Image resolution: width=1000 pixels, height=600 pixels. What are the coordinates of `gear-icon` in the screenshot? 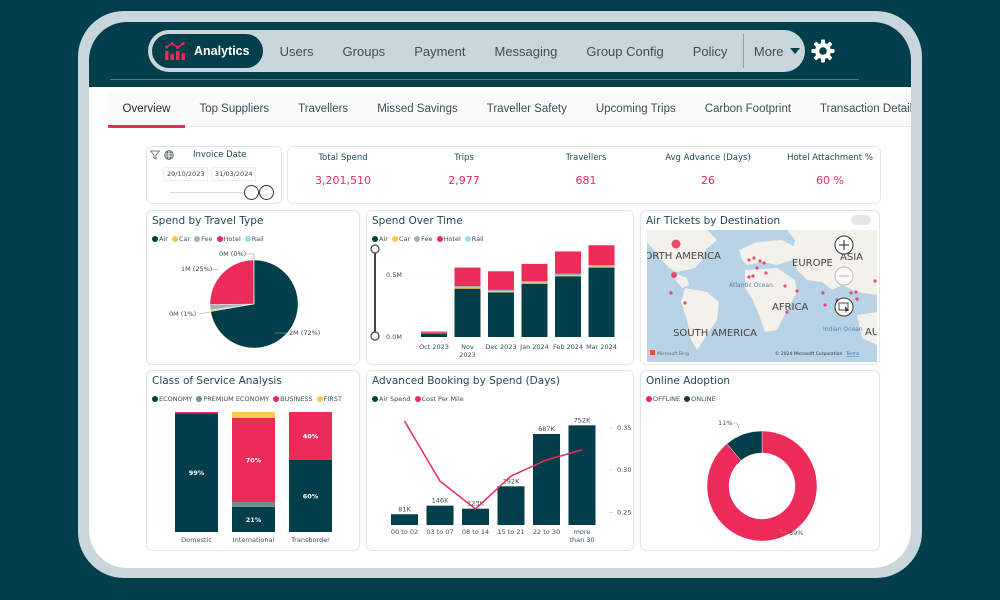 It's located at (823, 51).